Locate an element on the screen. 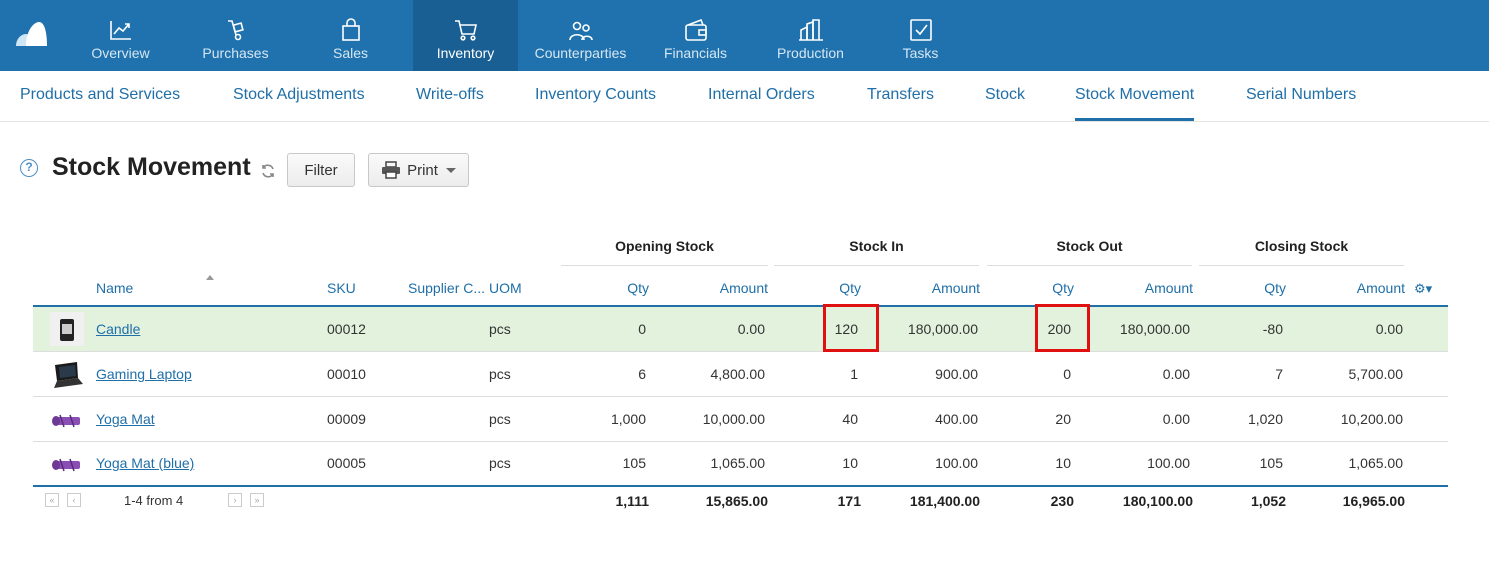  wallet-icon is located at coordinates (695, 29).